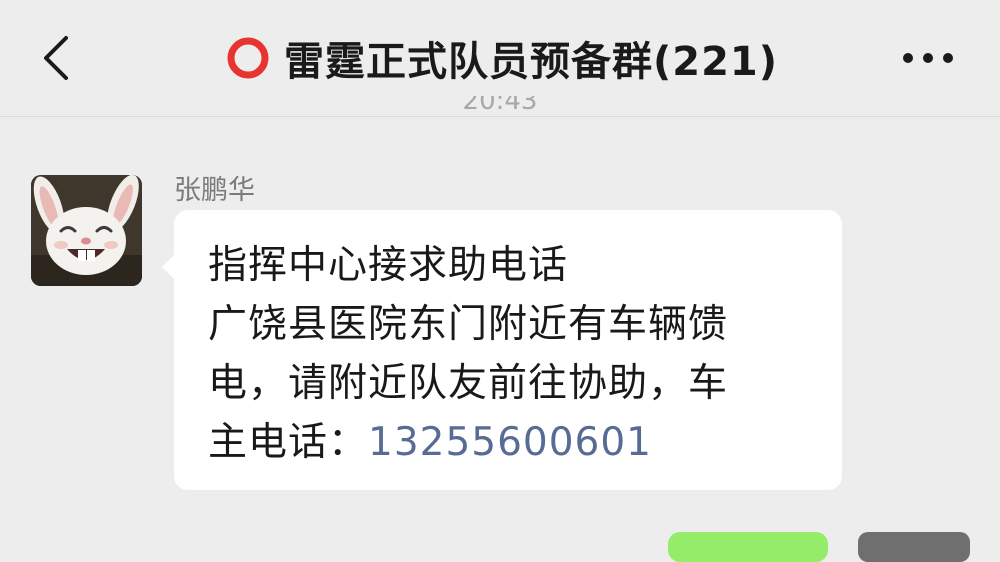  What do you see at coordinates (531, 62) in the screenshot?
I see `chat-title: 雷霆正式队员预备群(221)` at bounding box center [531, 62].